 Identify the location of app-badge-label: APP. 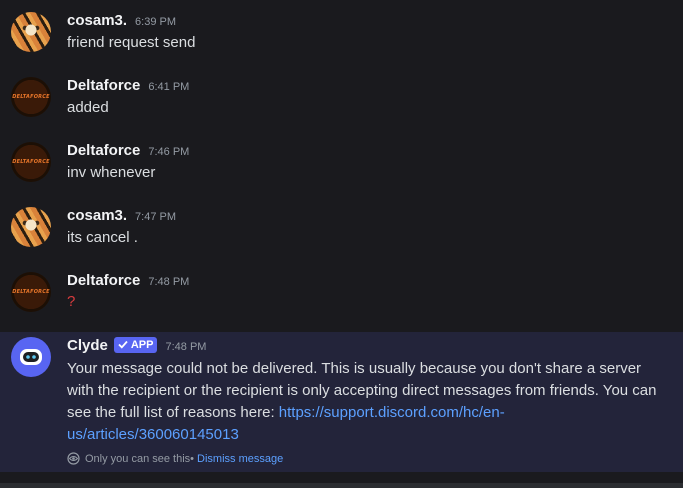
(142, 344).